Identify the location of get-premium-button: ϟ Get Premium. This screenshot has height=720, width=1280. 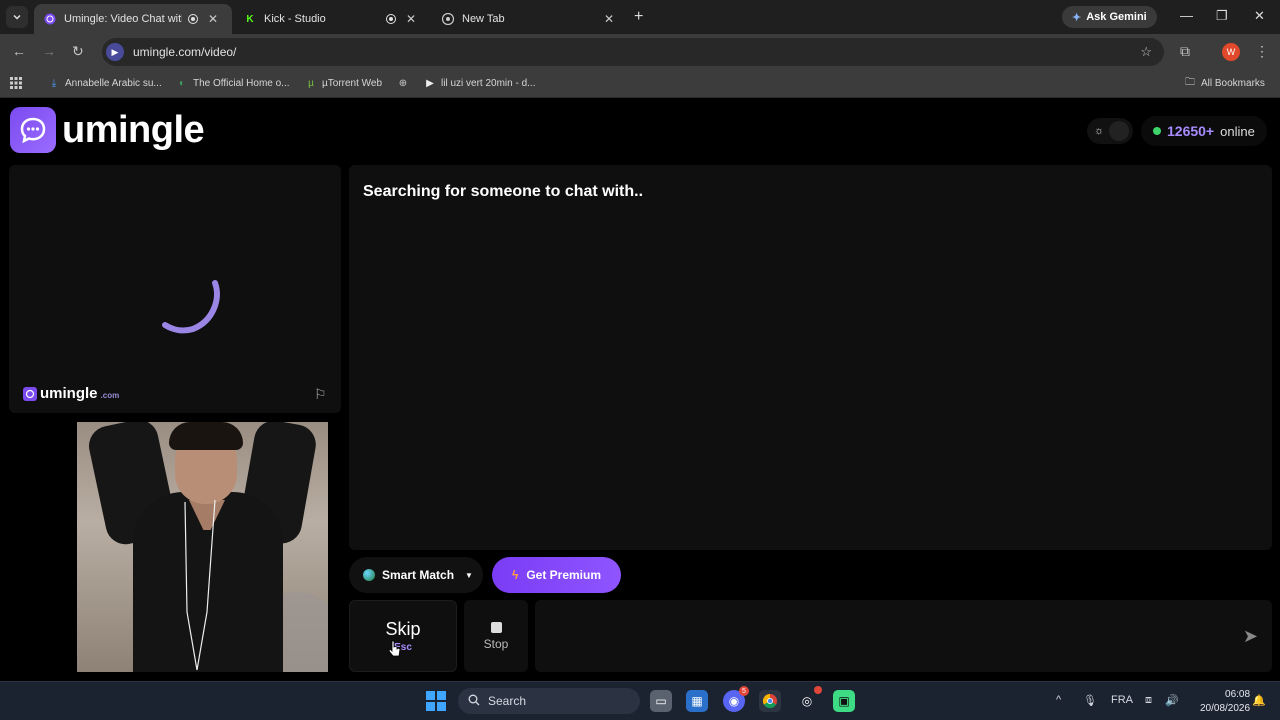
(556, 575).